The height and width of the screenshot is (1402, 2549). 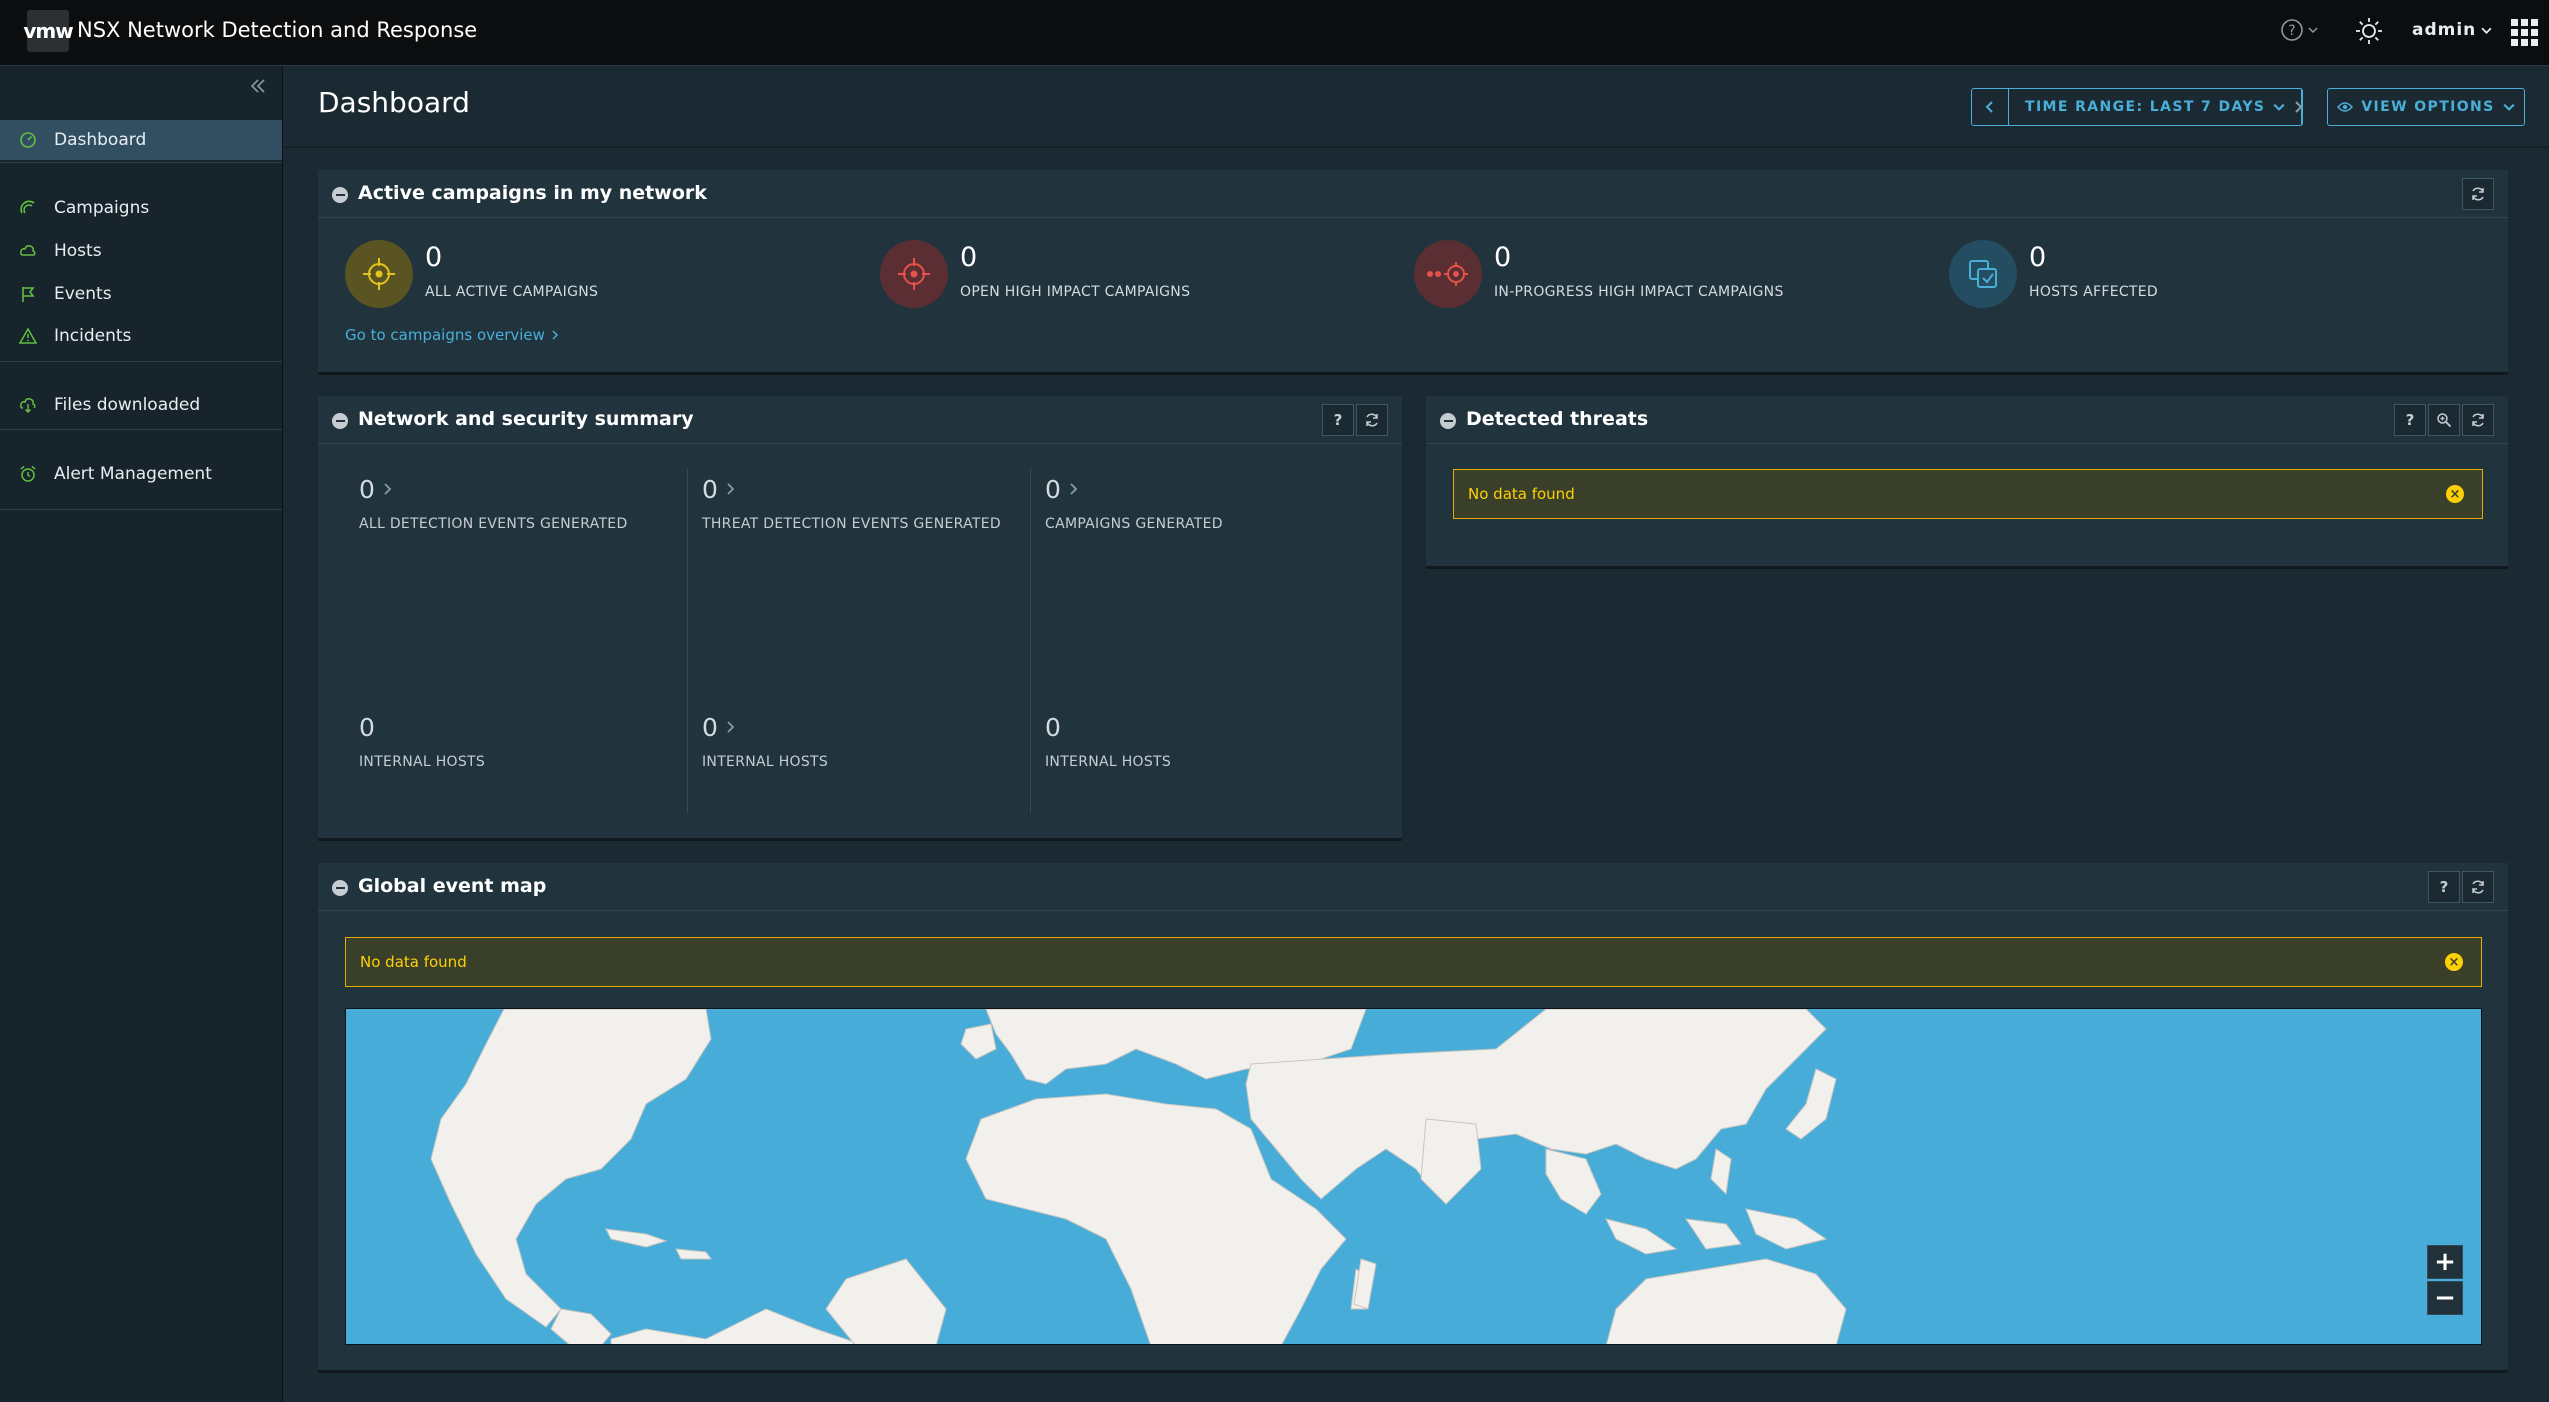 I want to click on time-range-next-button, so click(x=2298, y=107).